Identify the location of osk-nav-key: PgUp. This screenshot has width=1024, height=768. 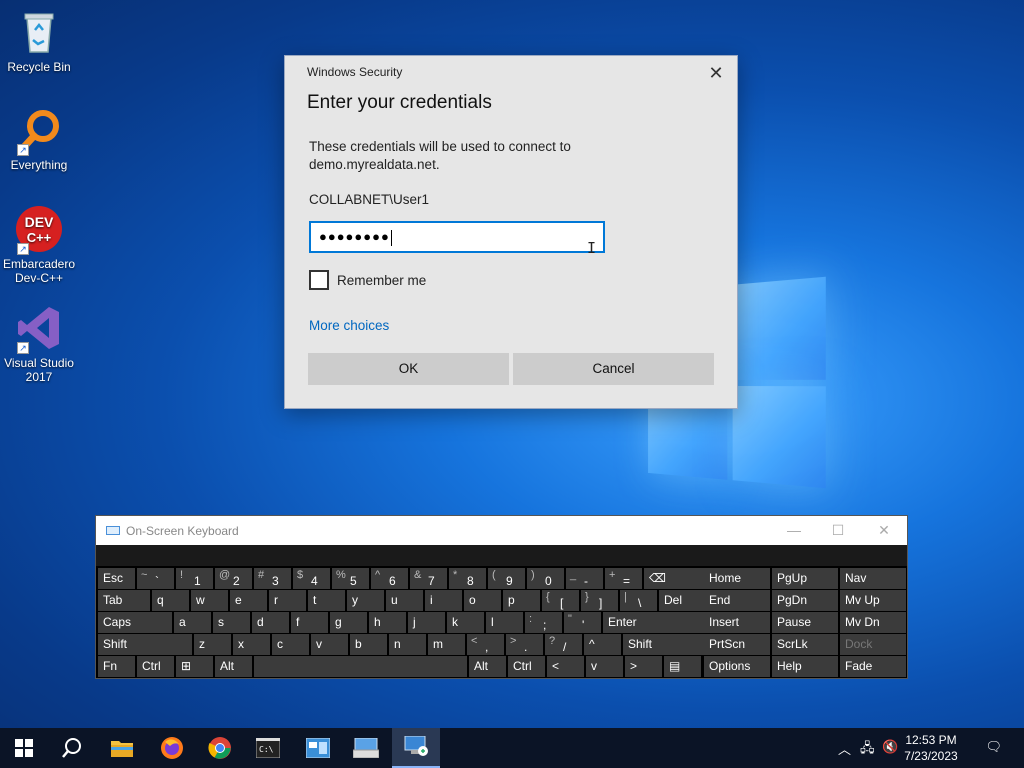
(805, 578).